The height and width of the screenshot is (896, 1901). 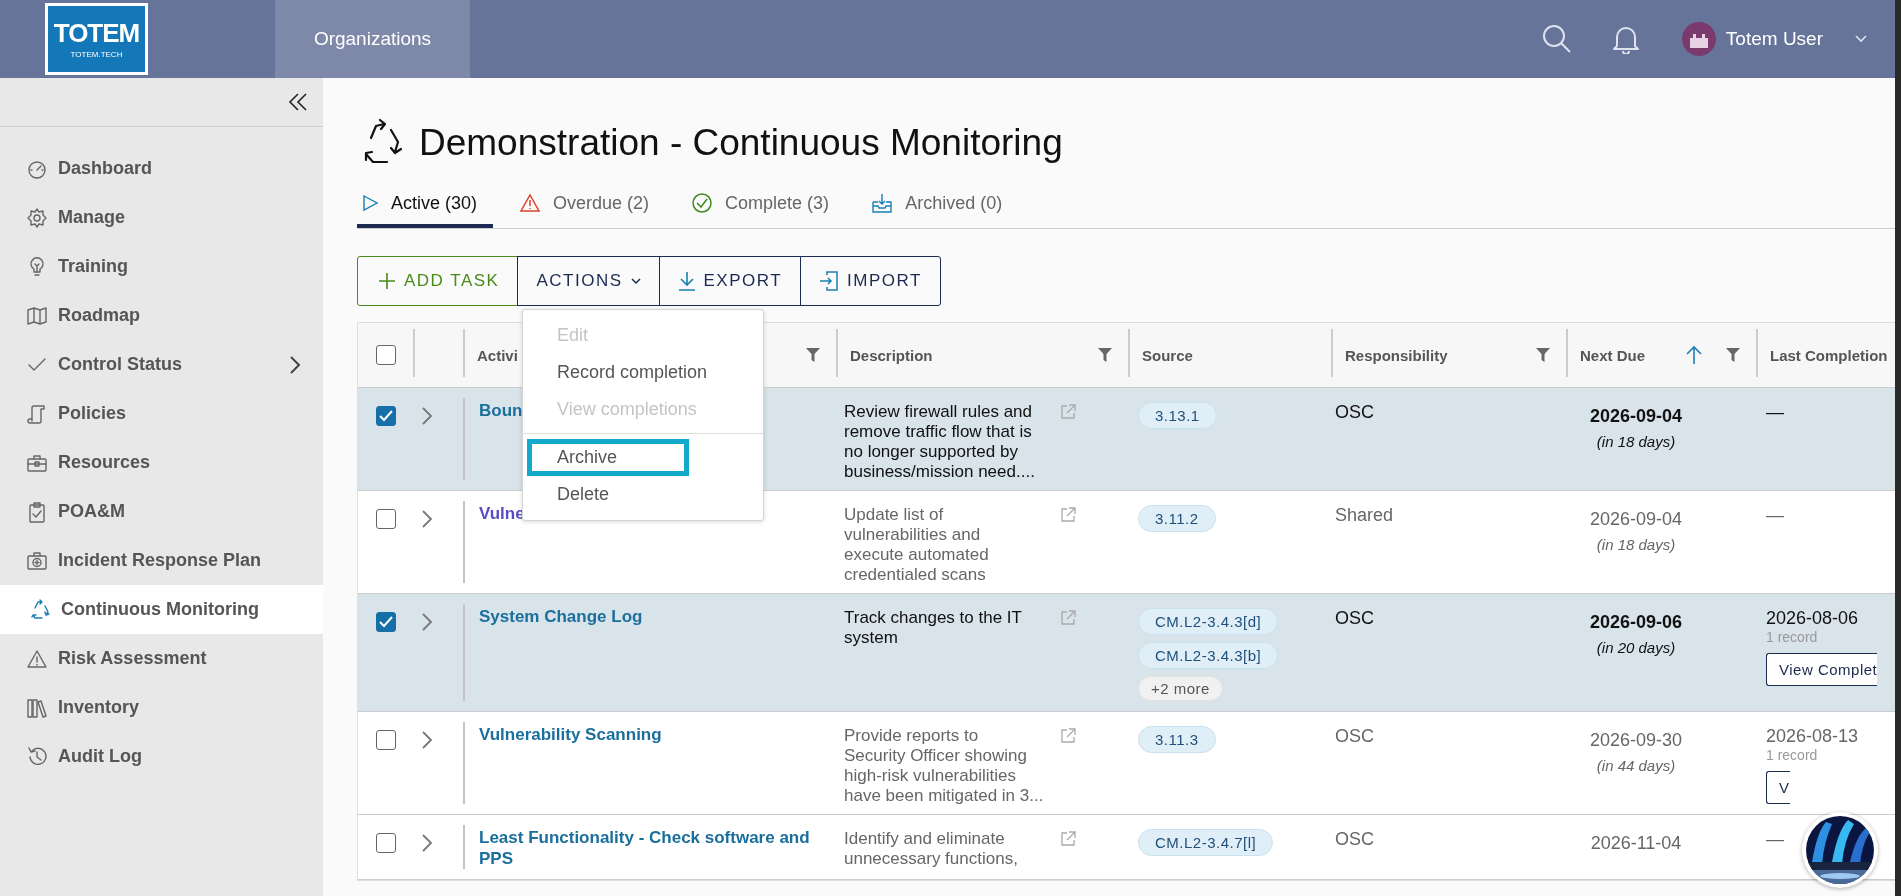 What do you see at coordinates (161, 266) in the screenshot?
I see `sidebar-item: Training` at bounding box center [161, 266].